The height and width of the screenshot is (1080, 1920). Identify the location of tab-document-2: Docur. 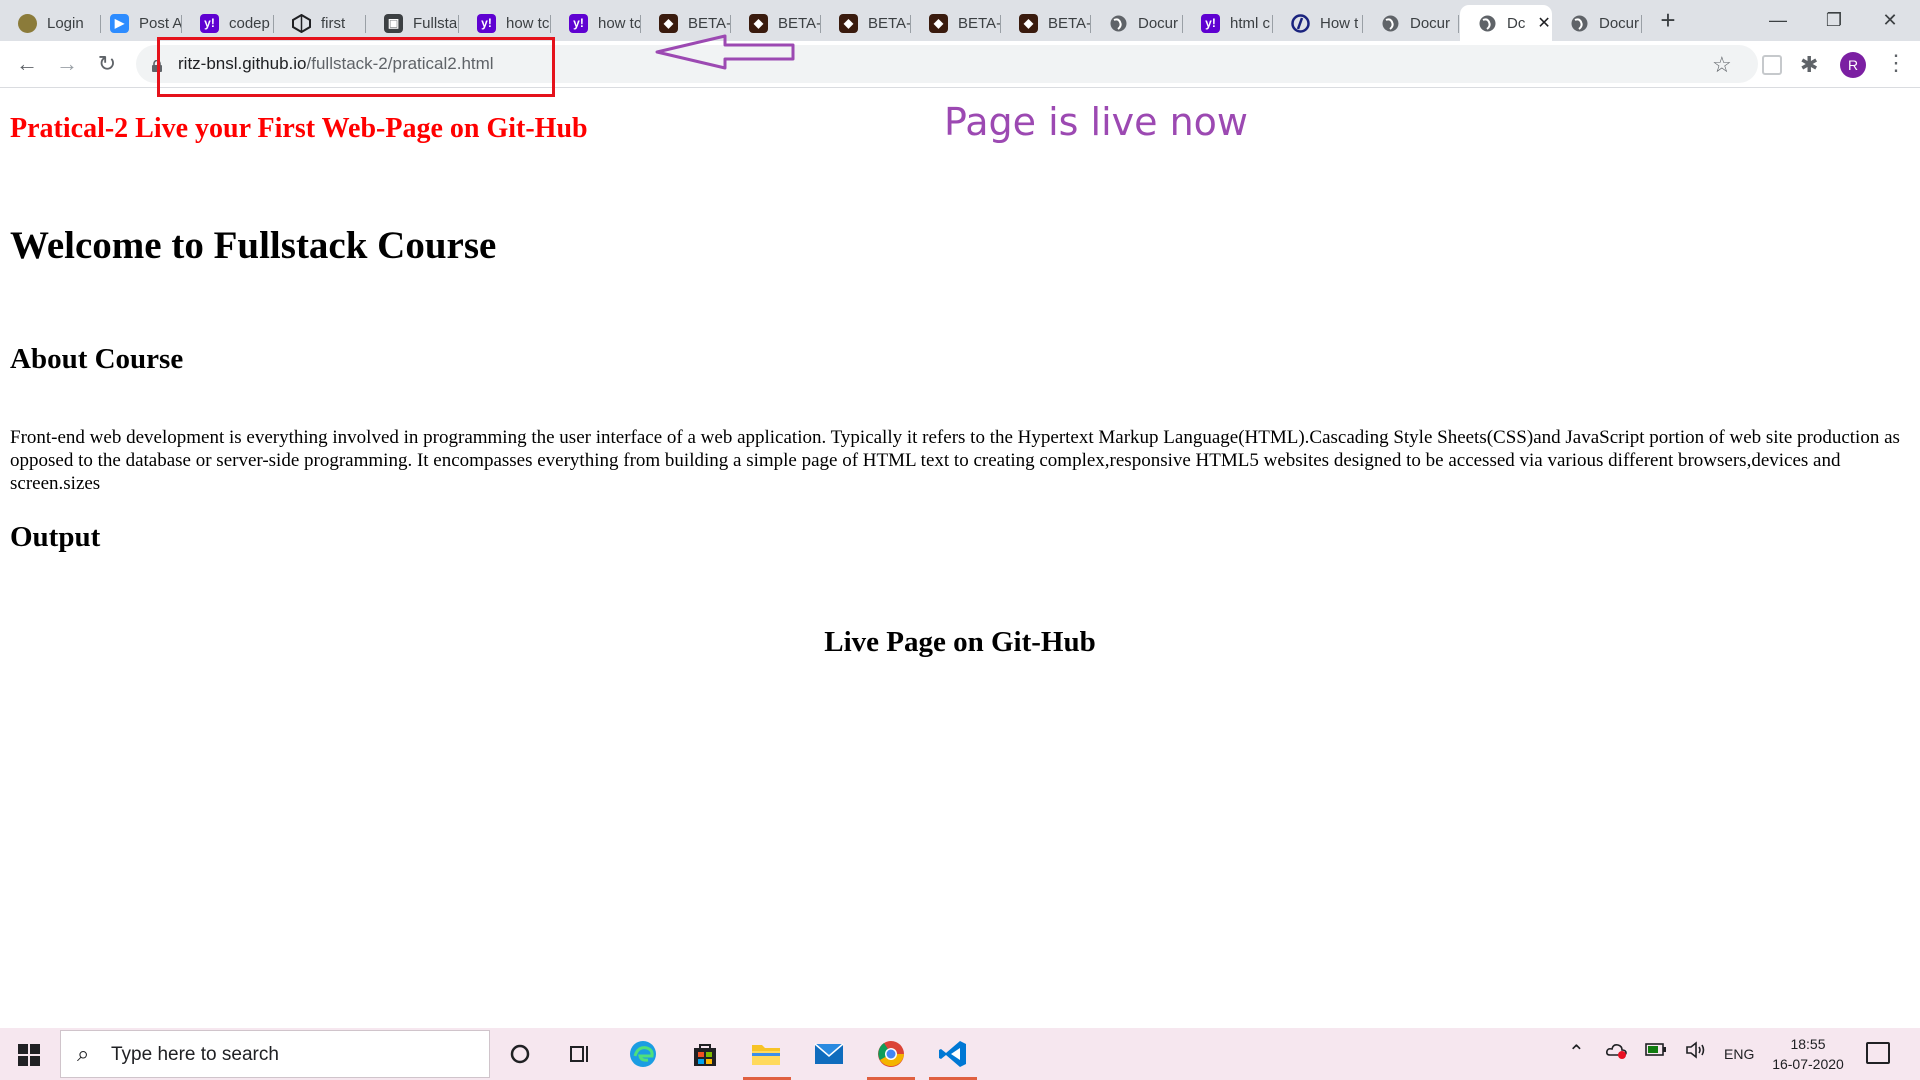
(1411, 23).